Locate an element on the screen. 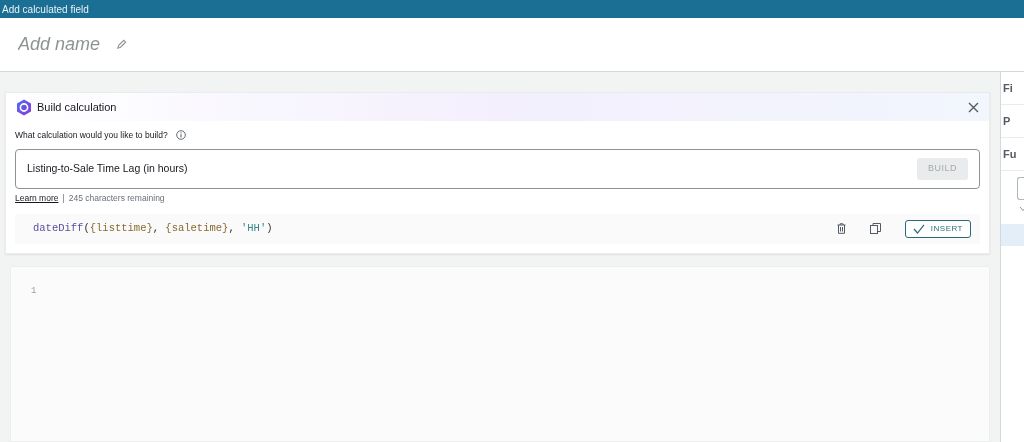  section-header: Fi is located at coordinates (1008, 88).